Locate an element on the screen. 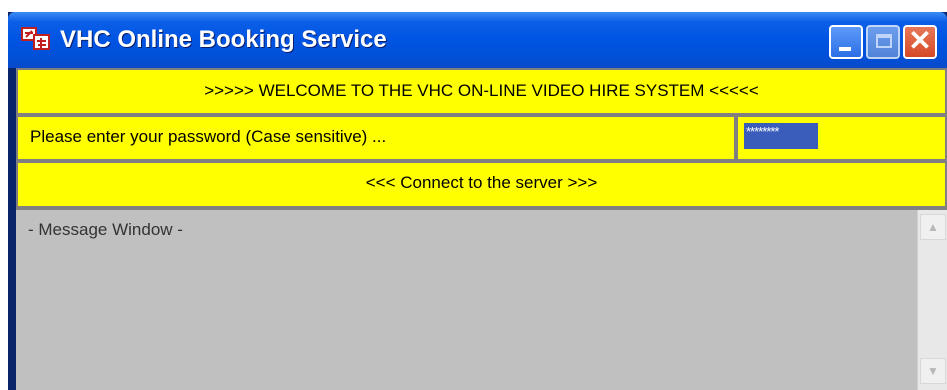 The height and width of the screenshot is (390, 947). maximize-button is located at coordinates (883, 42).